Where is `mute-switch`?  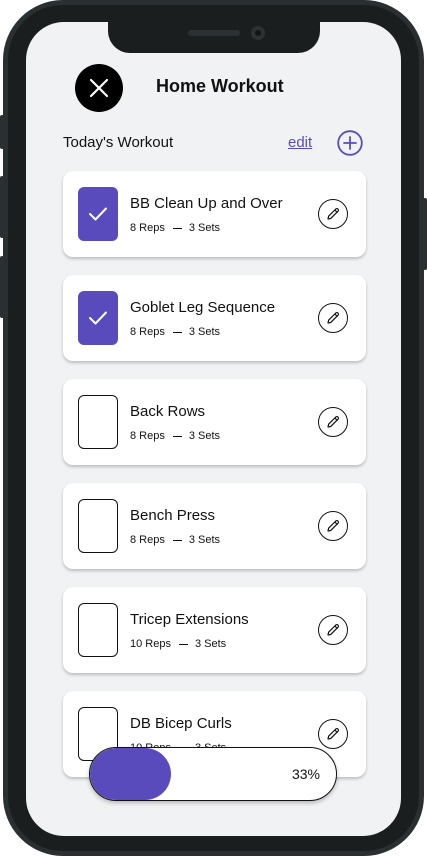 mute-switch is located at coordinates (2, 132).